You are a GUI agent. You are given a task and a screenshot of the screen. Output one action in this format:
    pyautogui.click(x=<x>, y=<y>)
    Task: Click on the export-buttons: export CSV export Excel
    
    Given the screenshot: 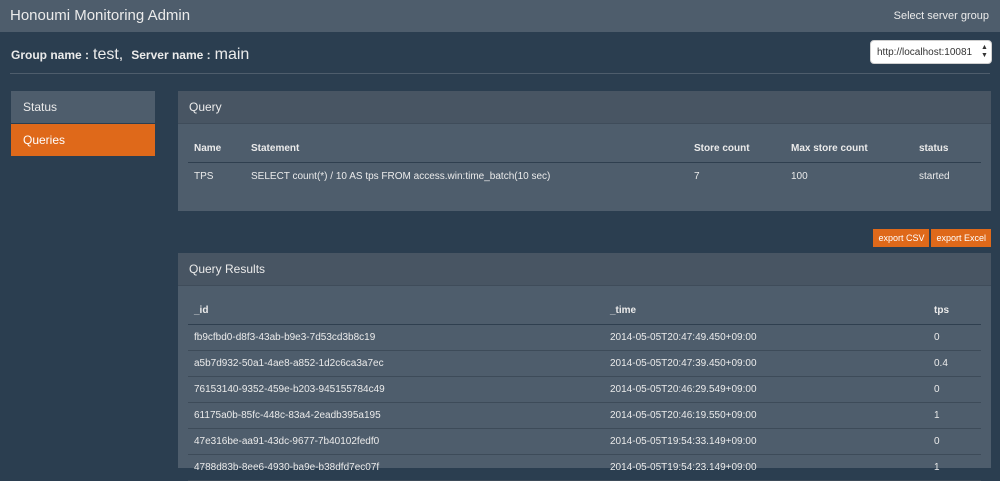 What is the action you would take?
    pyautogui.click(x=931, y=237)
    